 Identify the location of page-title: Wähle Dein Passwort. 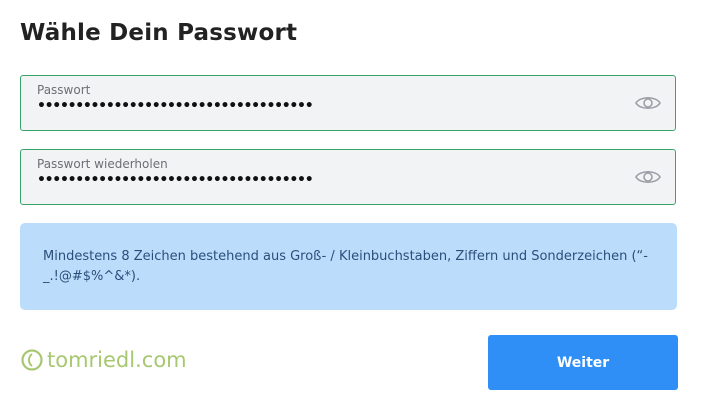
(159, 33).